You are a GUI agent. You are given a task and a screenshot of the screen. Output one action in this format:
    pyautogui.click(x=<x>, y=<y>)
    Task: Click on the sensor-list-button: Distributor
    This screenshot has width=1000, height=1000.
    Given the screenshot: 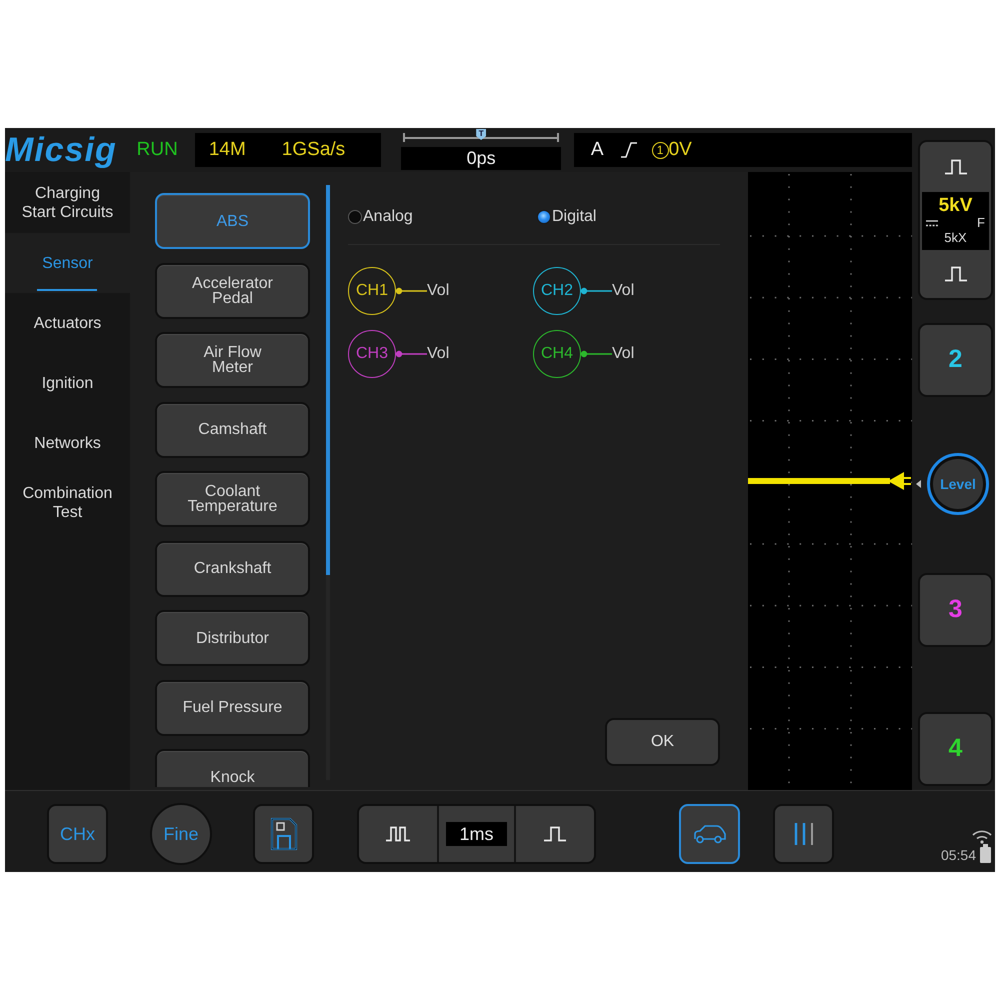 What is the action you would take?
    pyautogui.click(x=232, y=638)
    